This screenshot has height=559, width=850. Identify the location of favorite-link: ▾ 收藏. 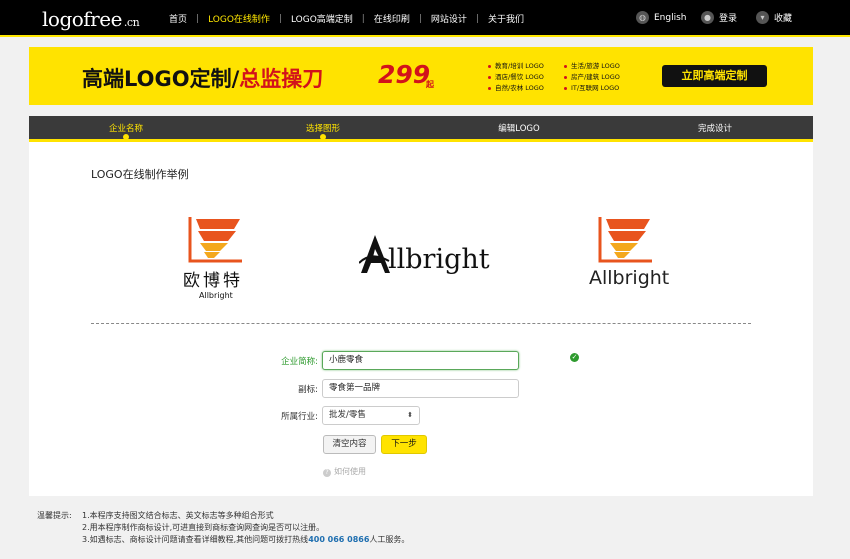
(774, 17).